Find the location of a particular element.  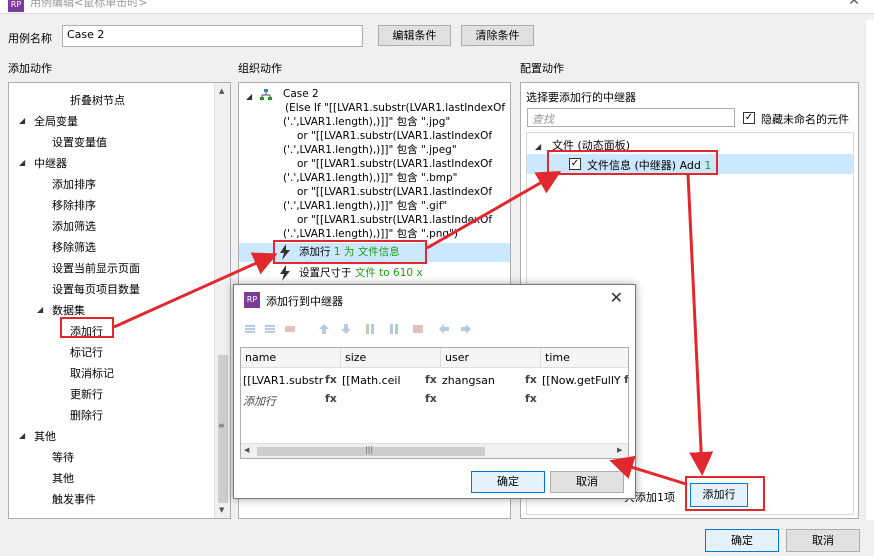

highlight-box-add-row-action is located at coordinates (350, 252).